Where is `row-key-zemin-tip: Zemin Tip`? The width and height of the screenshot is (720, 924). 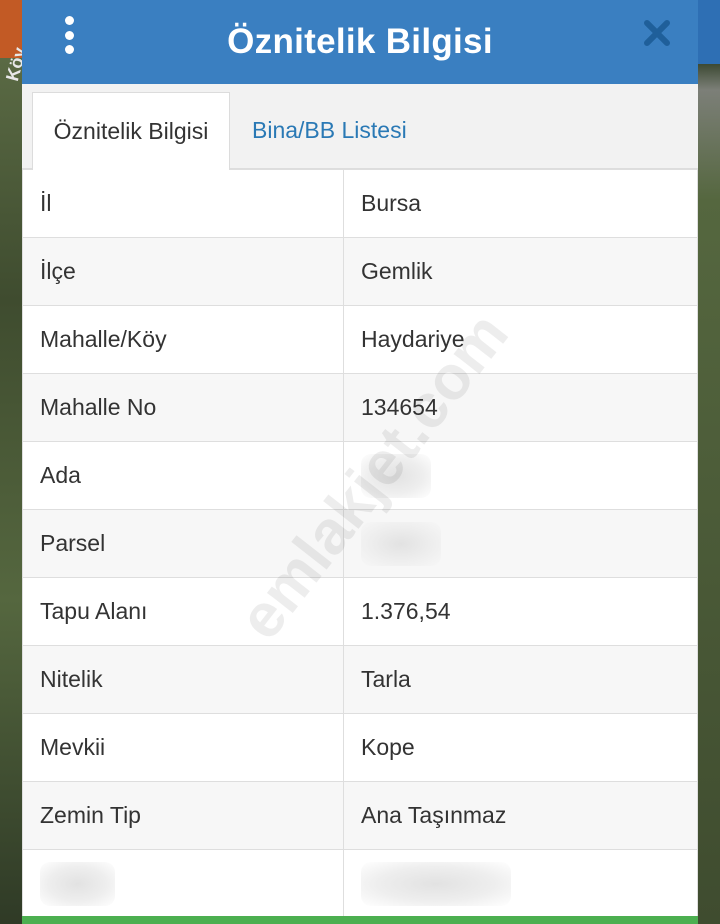 row-key-zemin-tip: Zemin Tip is located at coordinates (183, 815).